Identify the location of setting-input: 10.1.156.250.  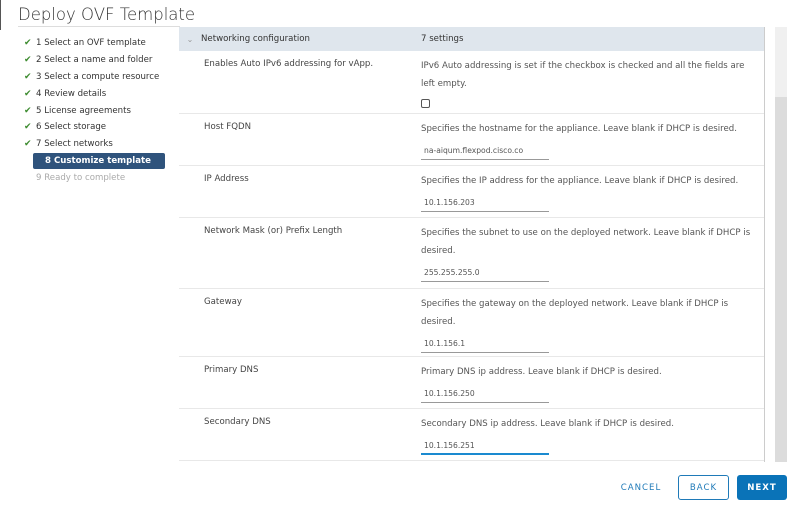
(485, 394).